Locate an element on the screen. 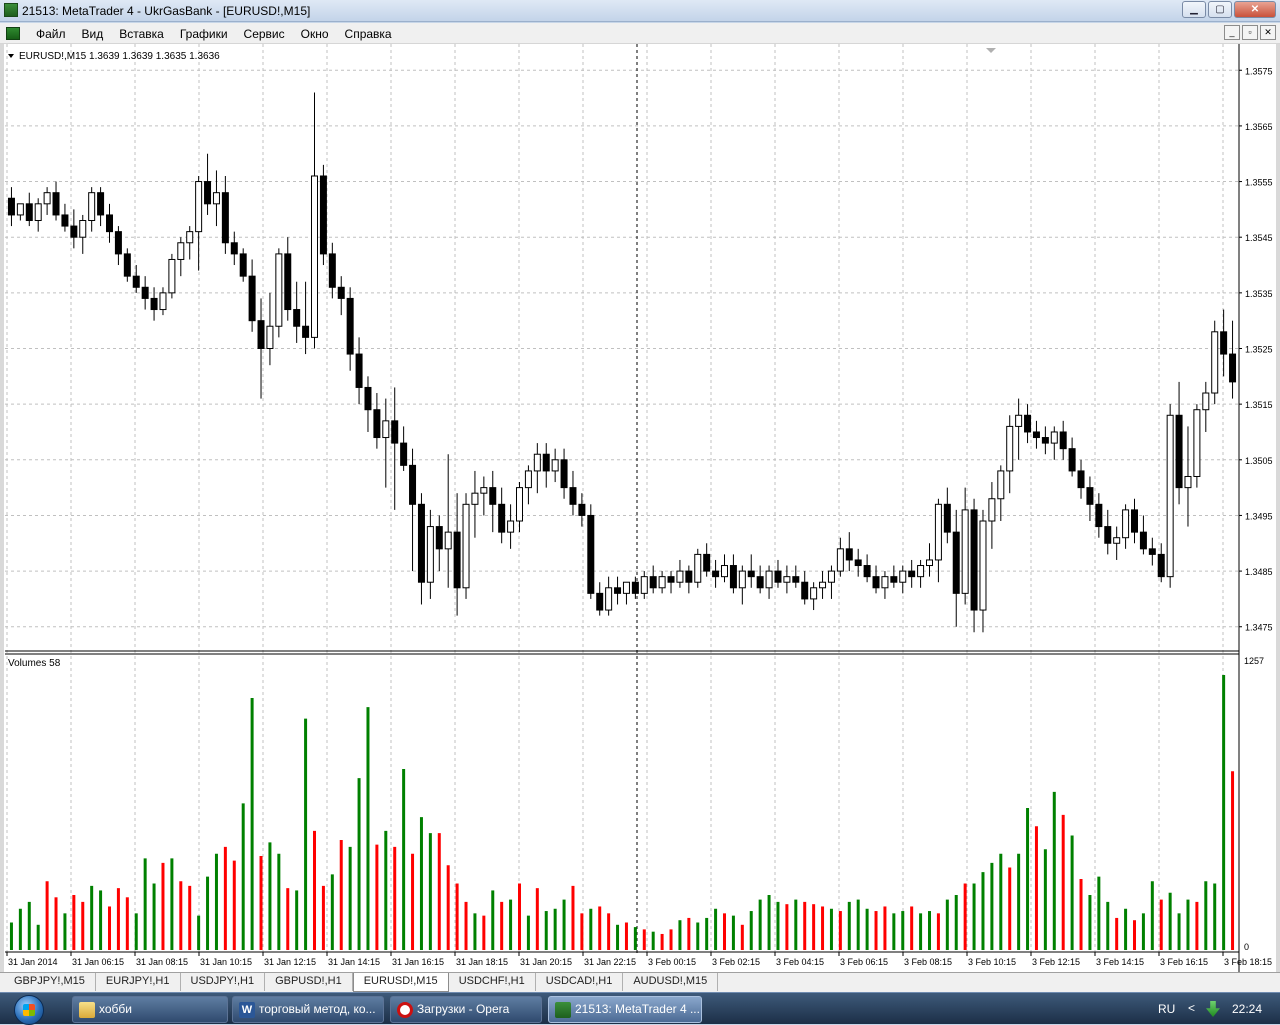 Image resolution: width=1280 pixels, height=1025 pixels. taskbar-item-opera: Загрузки - Opera is located at coordinates (466, 1009).